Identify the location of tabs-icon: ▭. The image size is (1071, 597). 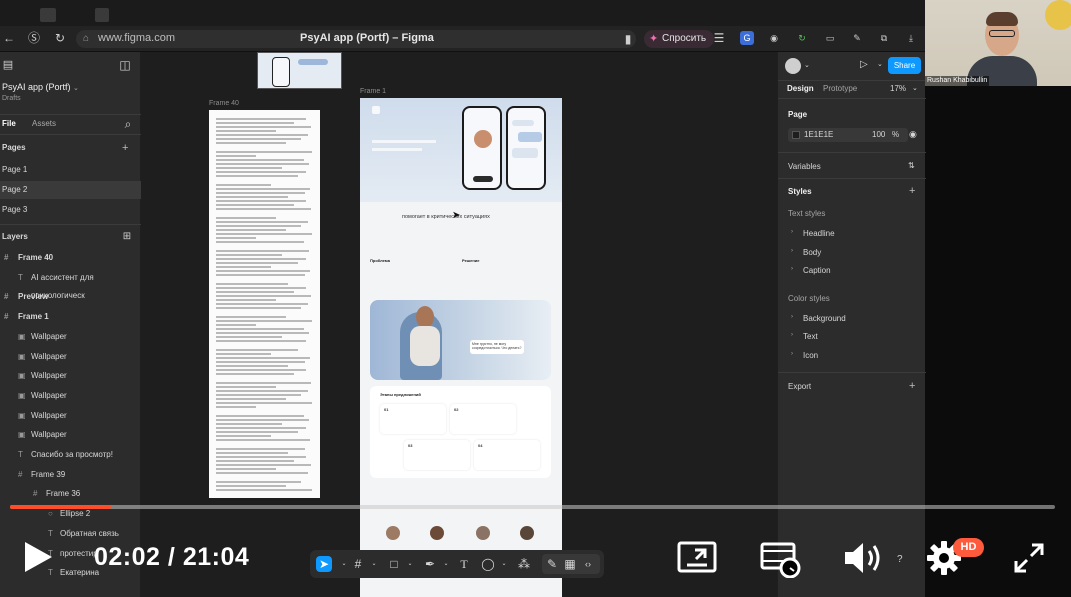
(830, 38).